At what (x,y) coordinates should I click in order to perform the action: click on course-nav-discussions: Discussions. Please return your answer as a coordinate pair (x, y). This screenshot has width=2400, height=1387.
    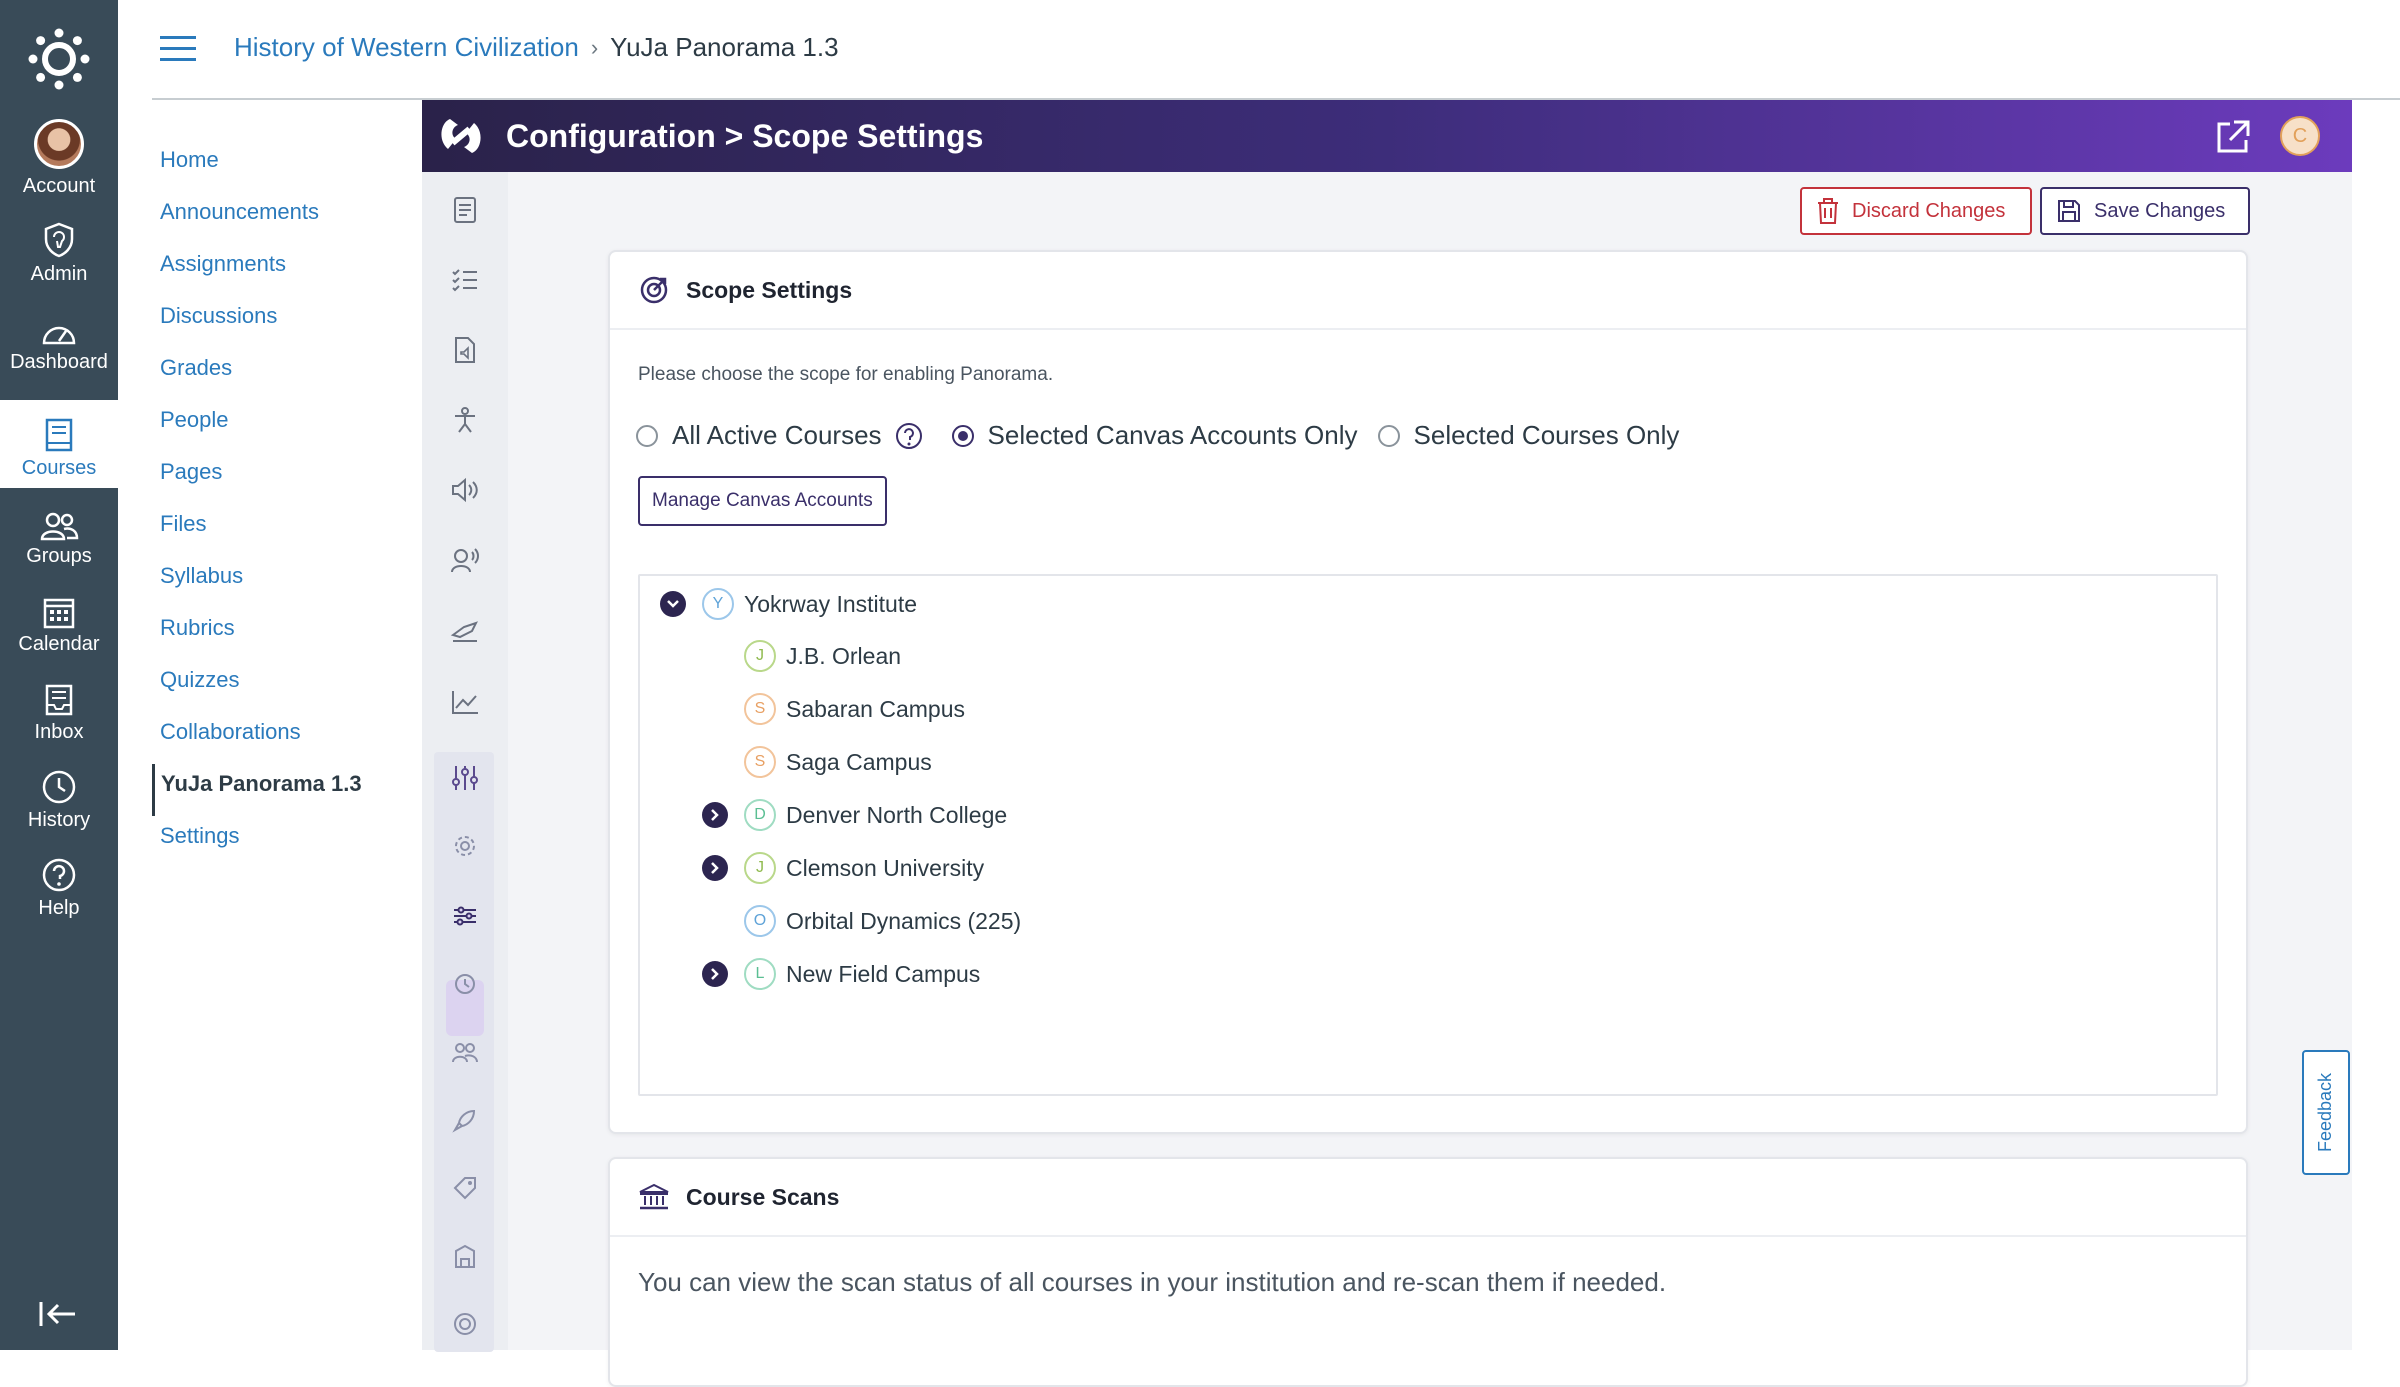
    Looking at the image, I should click on (287, 322).